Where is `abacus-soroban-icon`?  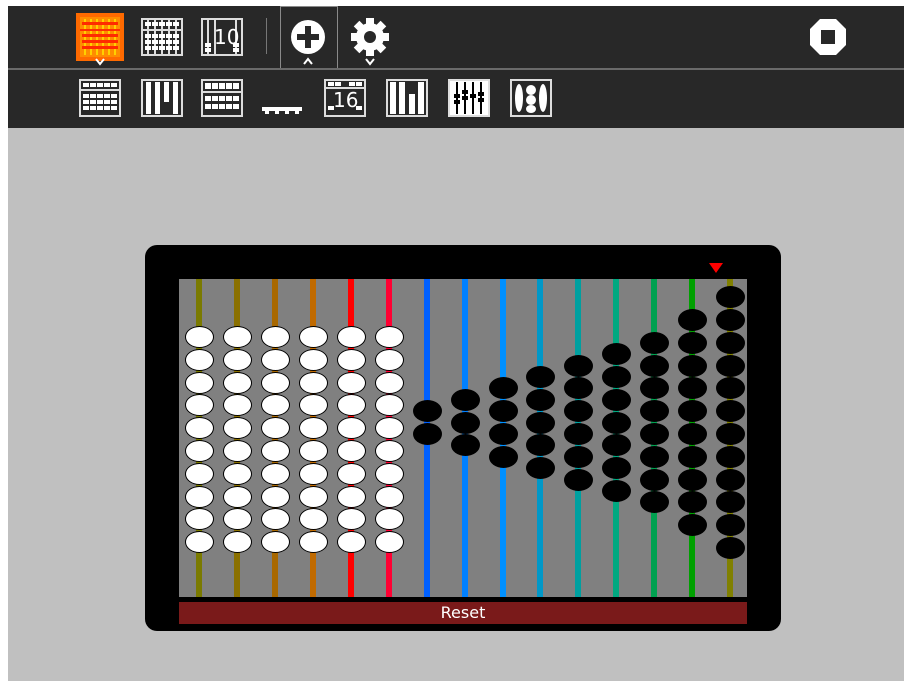
abacus-soroban-icon is located at coordinates (100, 98).